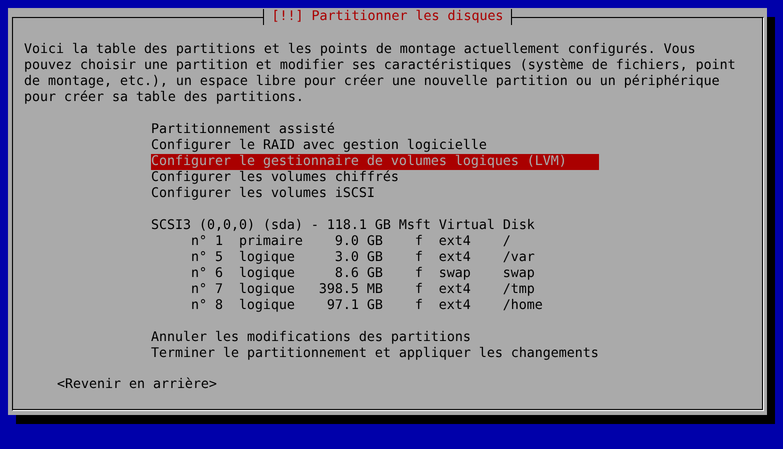 The image size is (783, 449). What do you see at coordinates (207, 290) in the screenshot?
I see `partition-number: n° 7` at bounding box center [207, 290].